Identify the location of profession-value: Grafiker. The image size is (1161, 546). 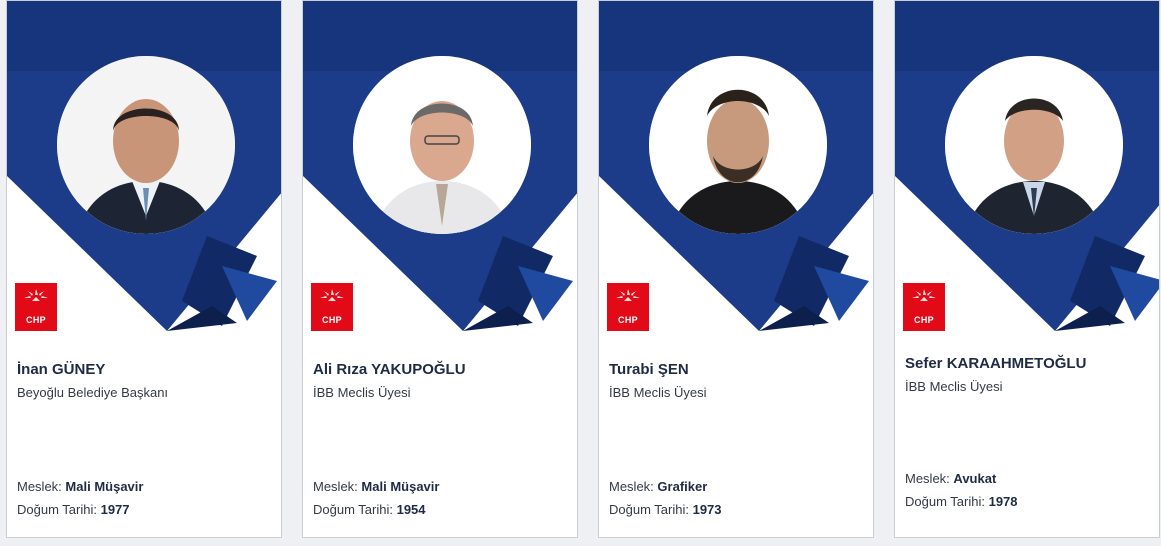
(682, 486).